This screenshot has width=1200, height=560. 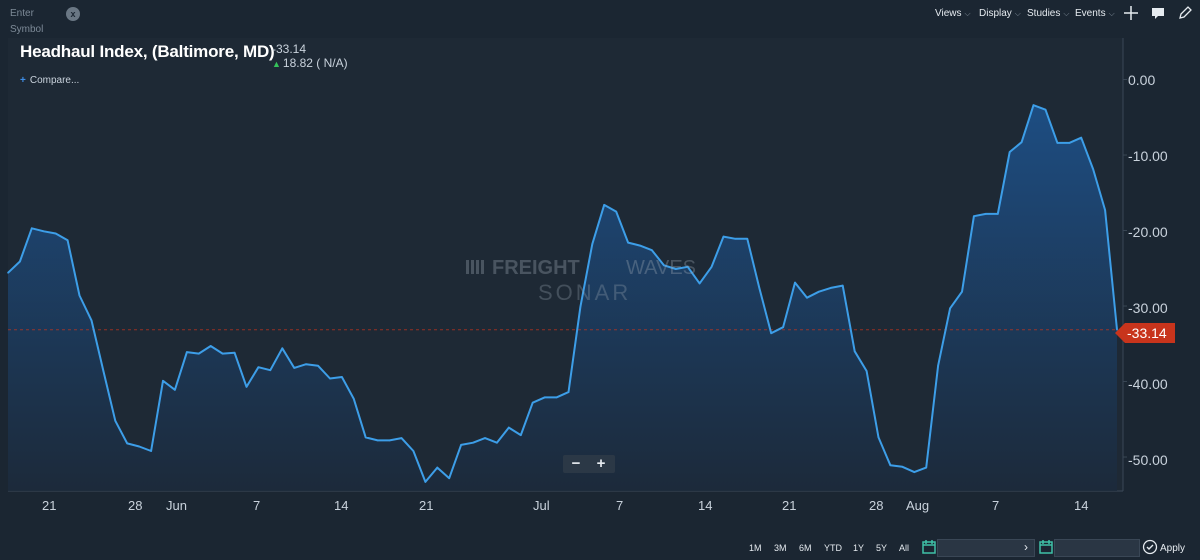 What do you see at coordinates (881, 548) in the screenshot?
I see `range-5y-button: 5Y` at bounding box center [881, 548].